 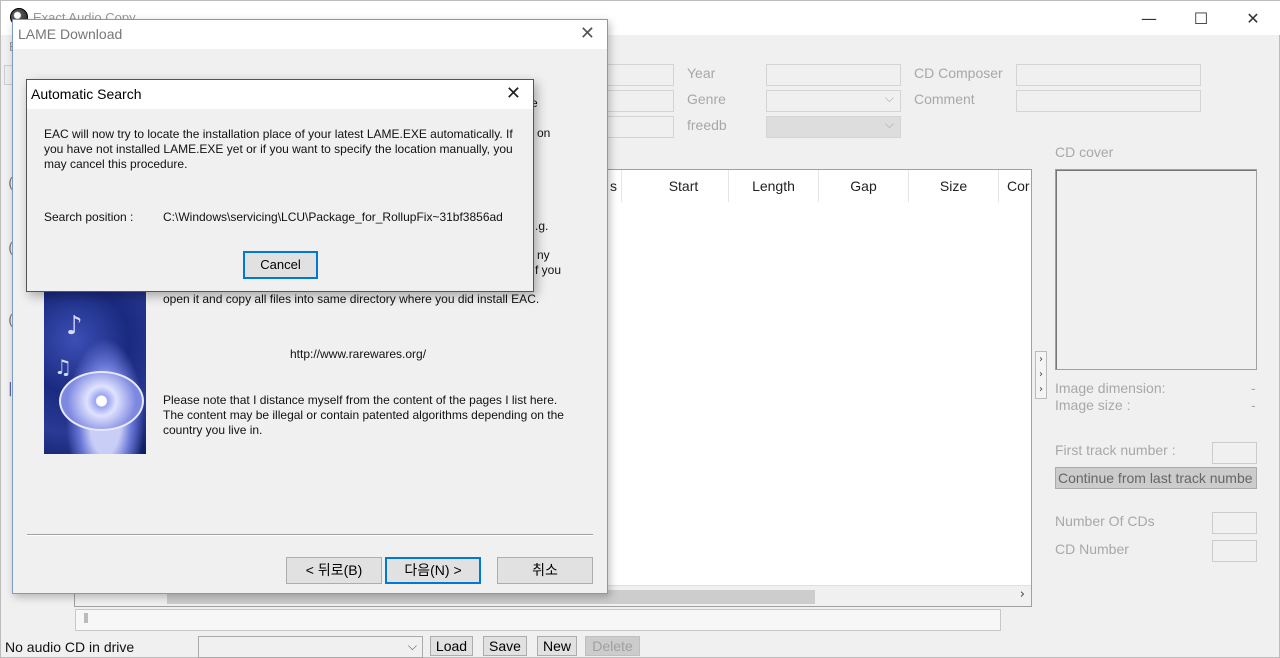 I want to click on genre-label: Genre, so click(x=706, y=99).